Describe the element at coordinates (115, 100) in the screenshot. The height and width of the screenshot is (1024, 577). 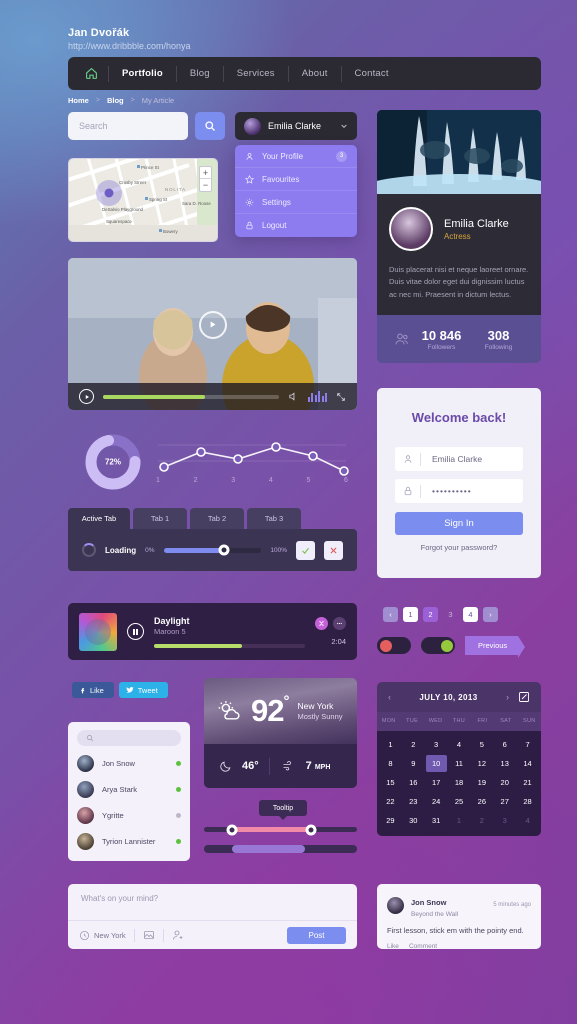
I see `breadcrumb-item-blog: Blog` at that location.